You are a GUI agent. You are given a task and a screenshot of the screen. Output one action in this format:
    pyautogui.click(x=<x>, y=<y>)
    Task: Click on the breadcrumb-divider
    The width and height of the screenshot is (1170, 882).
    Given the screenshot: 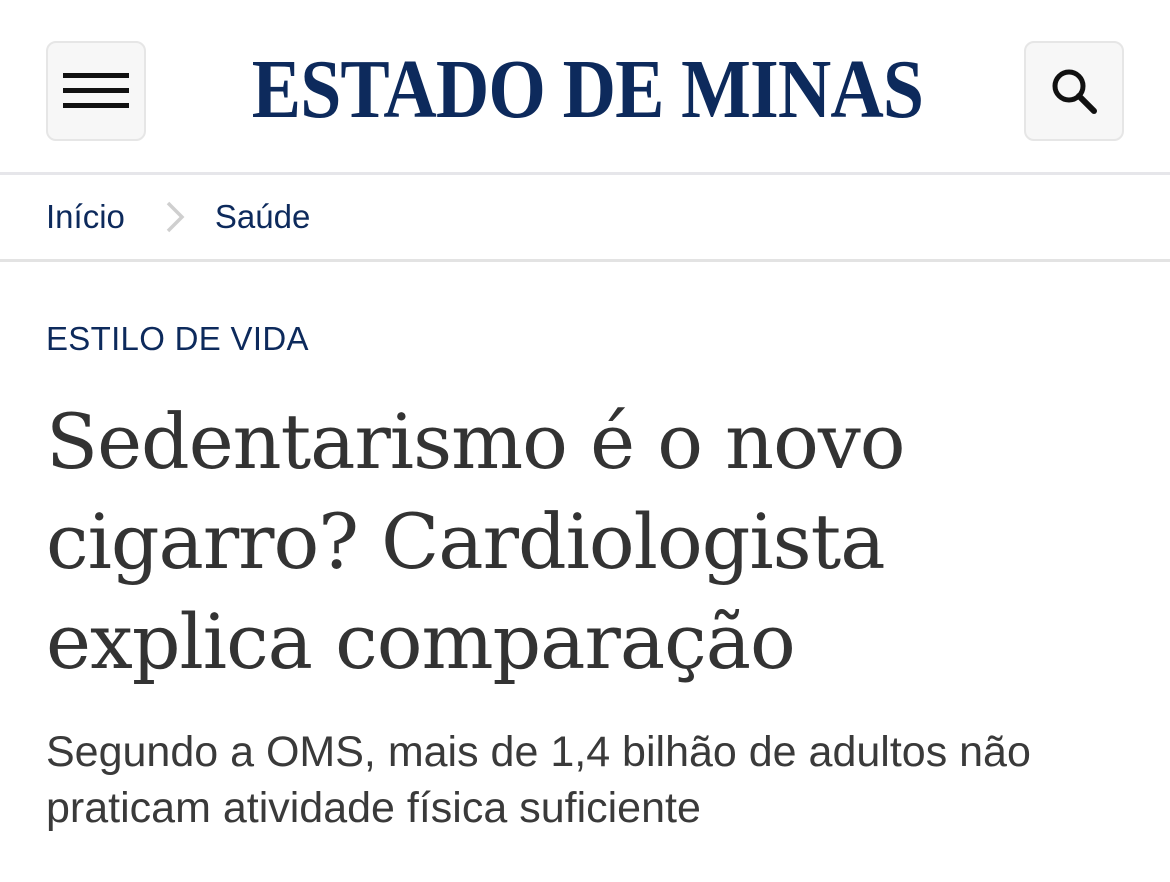 What is the action you would take?
    pyautogui.click(x=585, y=260)
    